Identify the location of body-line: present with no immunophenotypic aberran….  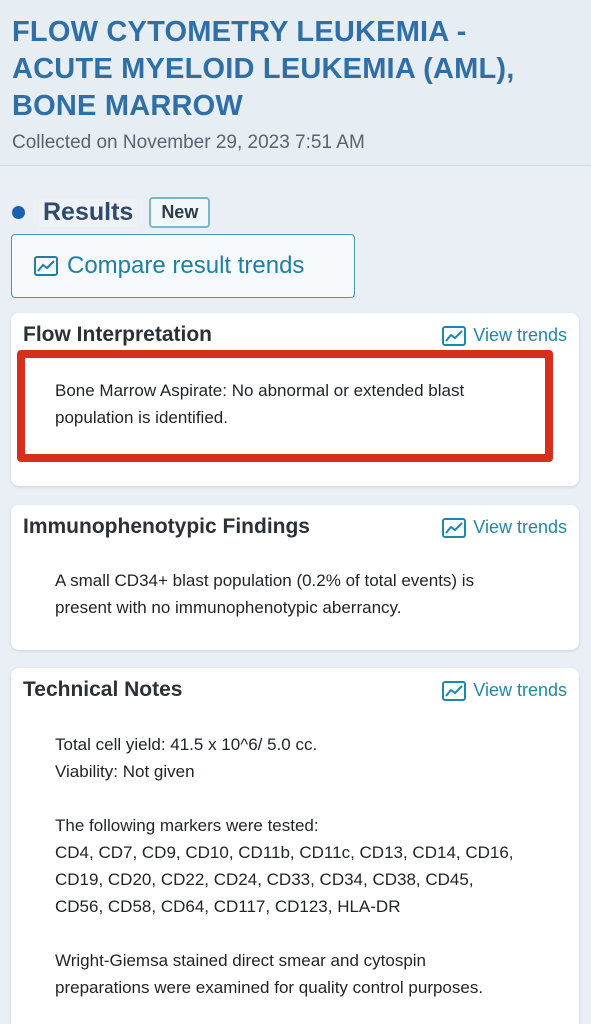
(228, 607).